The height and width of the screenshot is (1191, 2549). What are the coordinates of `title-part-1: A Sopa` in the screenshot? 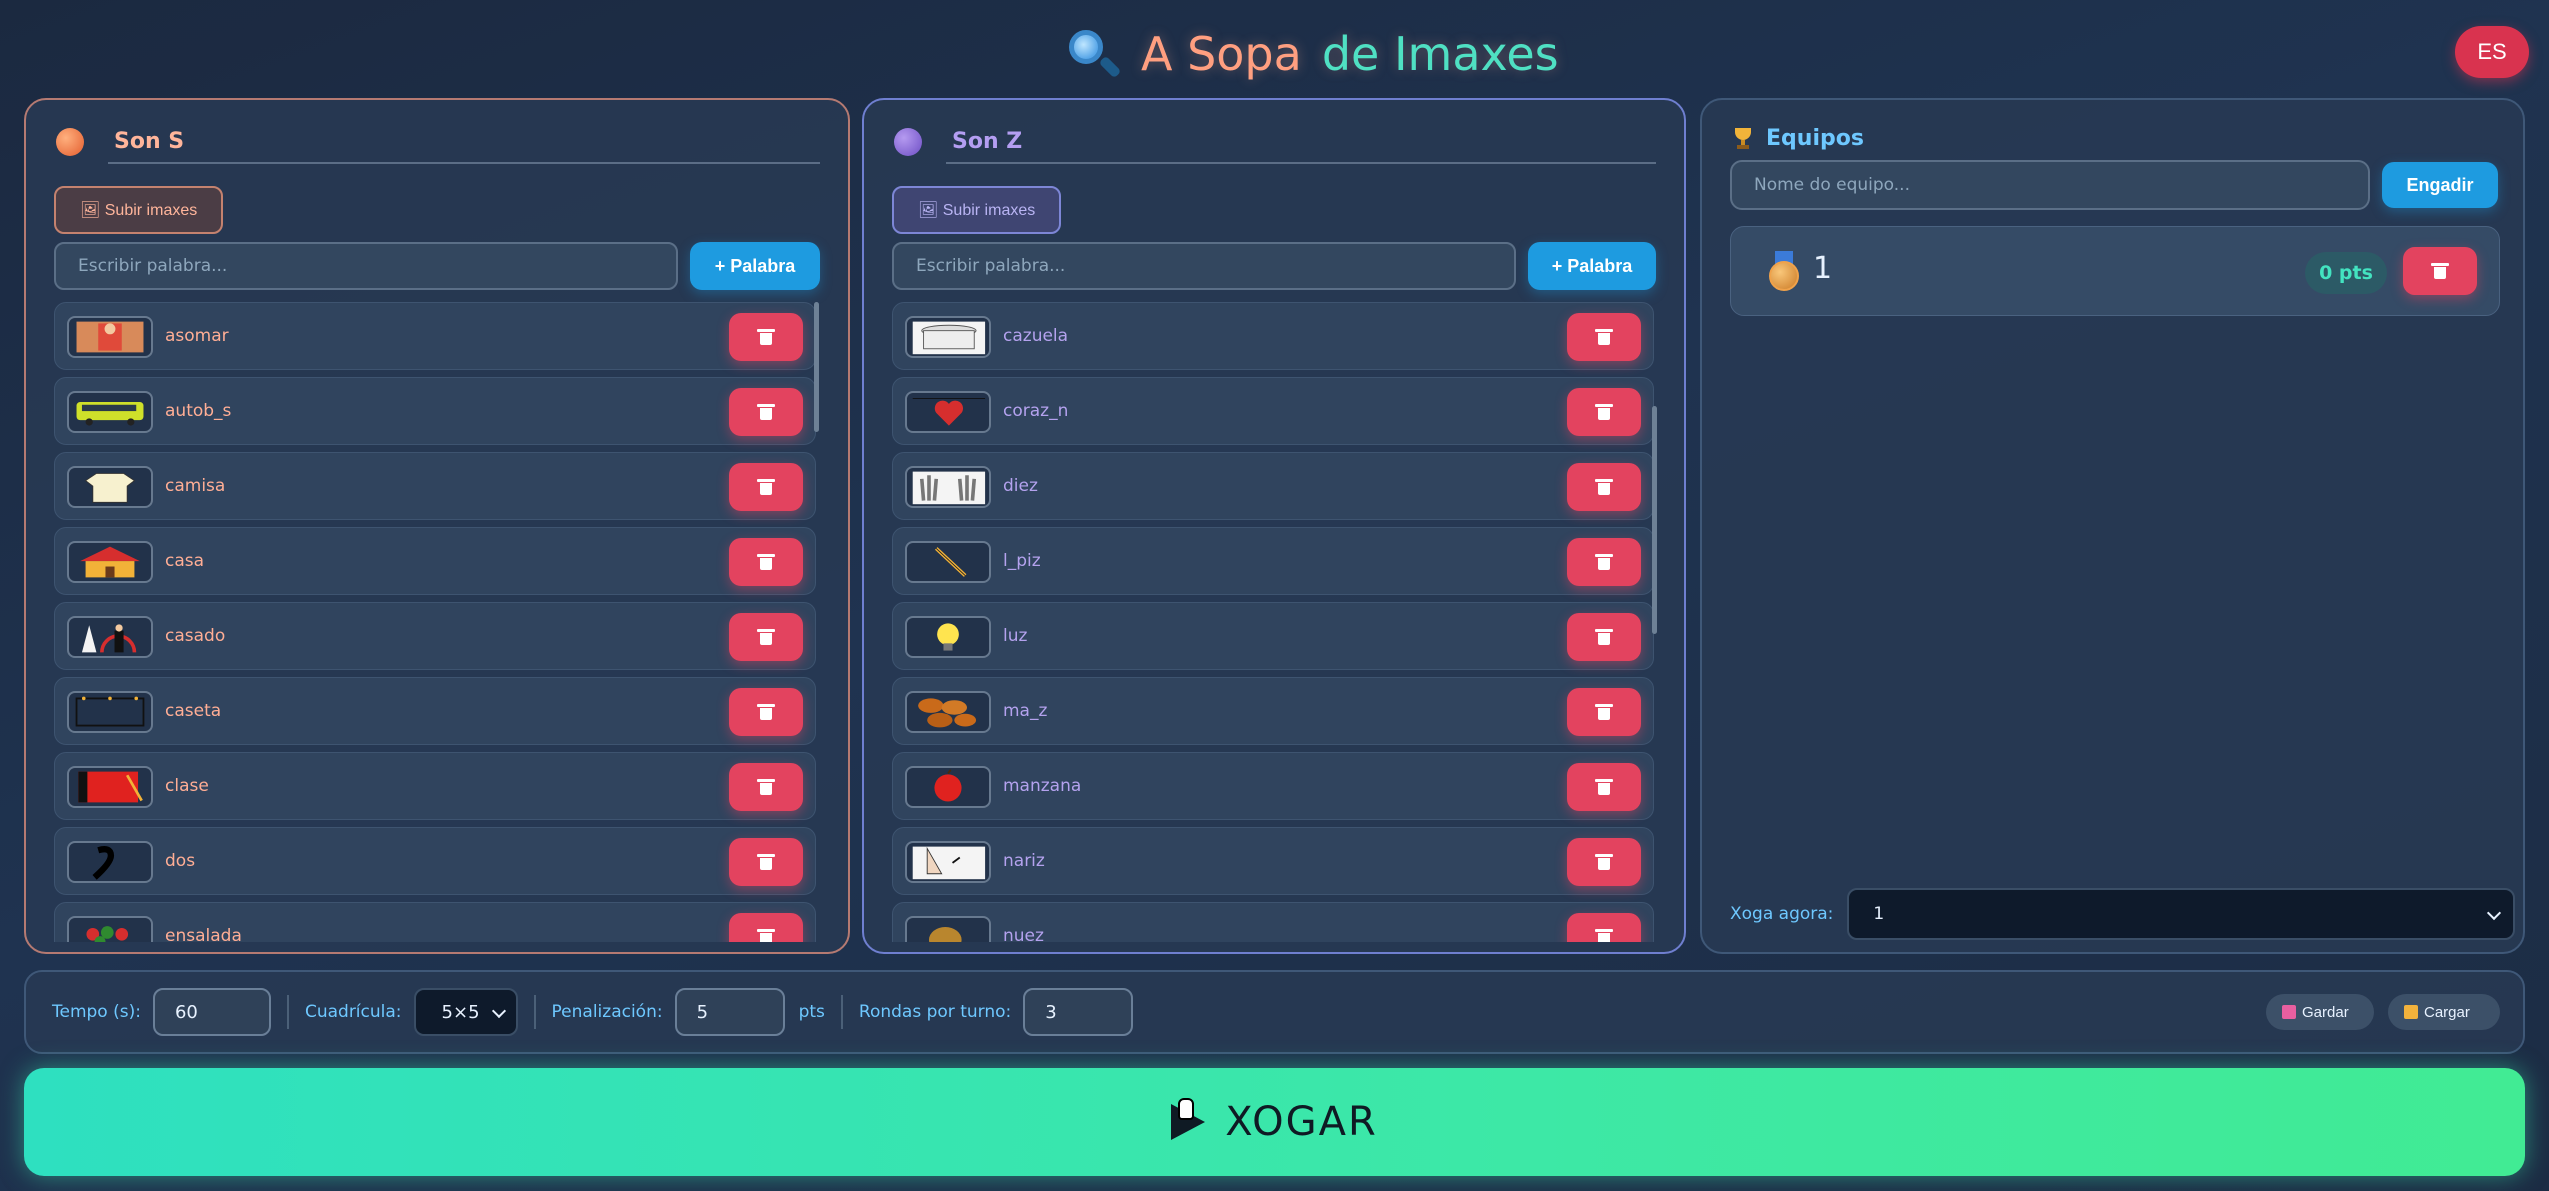 It's located at (1221, 54).